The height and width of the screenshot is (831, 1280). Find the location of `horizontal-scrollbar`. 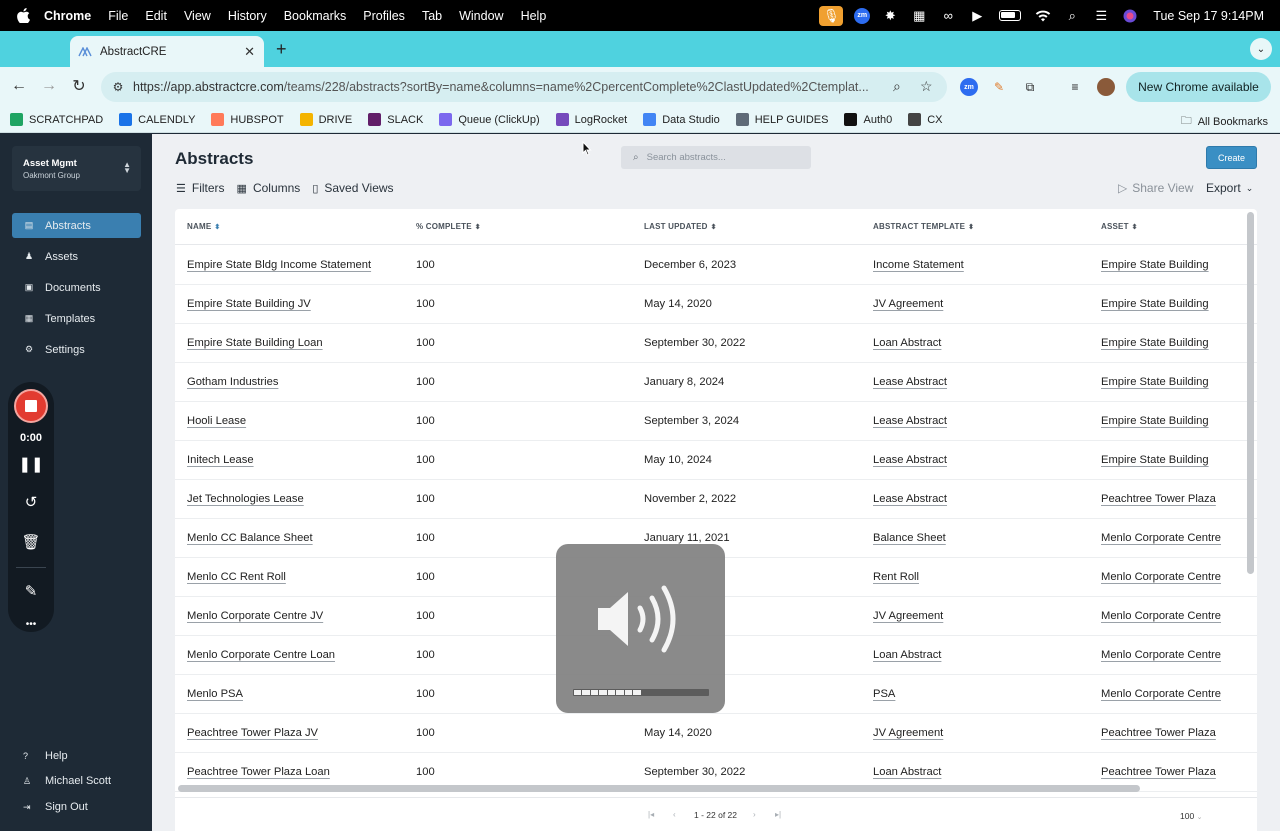

horizontal-scrollbar is located at coordinates (659, 788).